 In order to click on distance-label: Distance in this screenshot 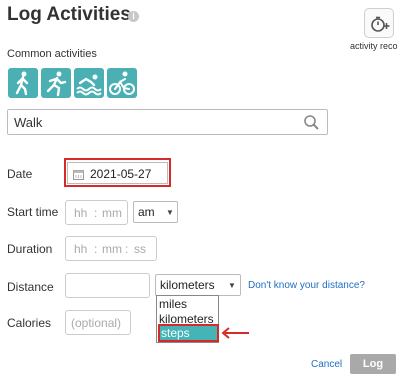, I will do `click(30, 287)`.